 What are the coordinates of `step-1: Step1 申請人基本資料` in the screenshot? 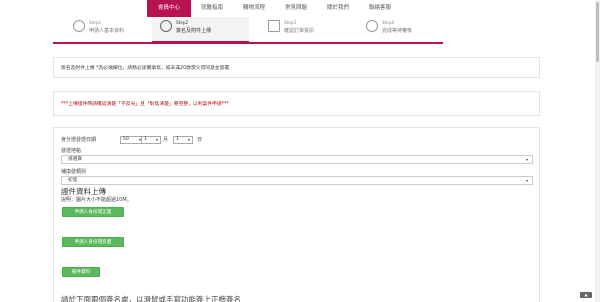 It's located at (118, 30).